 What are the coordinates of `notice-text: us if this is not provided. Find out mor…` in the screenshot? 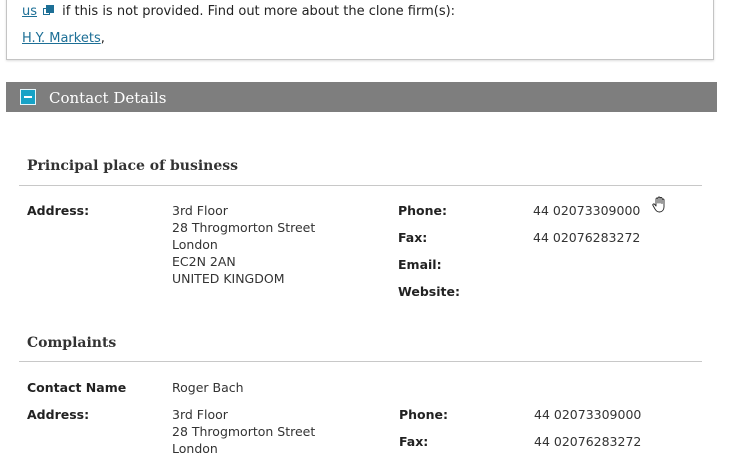 It's located at (238, 11).